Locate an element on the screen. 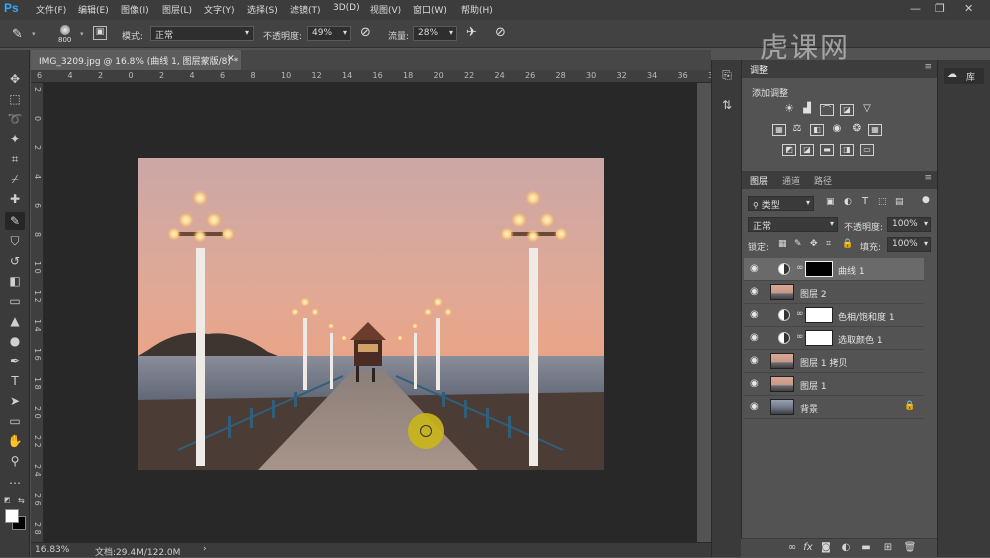 The image size is (990, 558). filter-adjustment-icon: ◐ is located at coordinates (848, 202).